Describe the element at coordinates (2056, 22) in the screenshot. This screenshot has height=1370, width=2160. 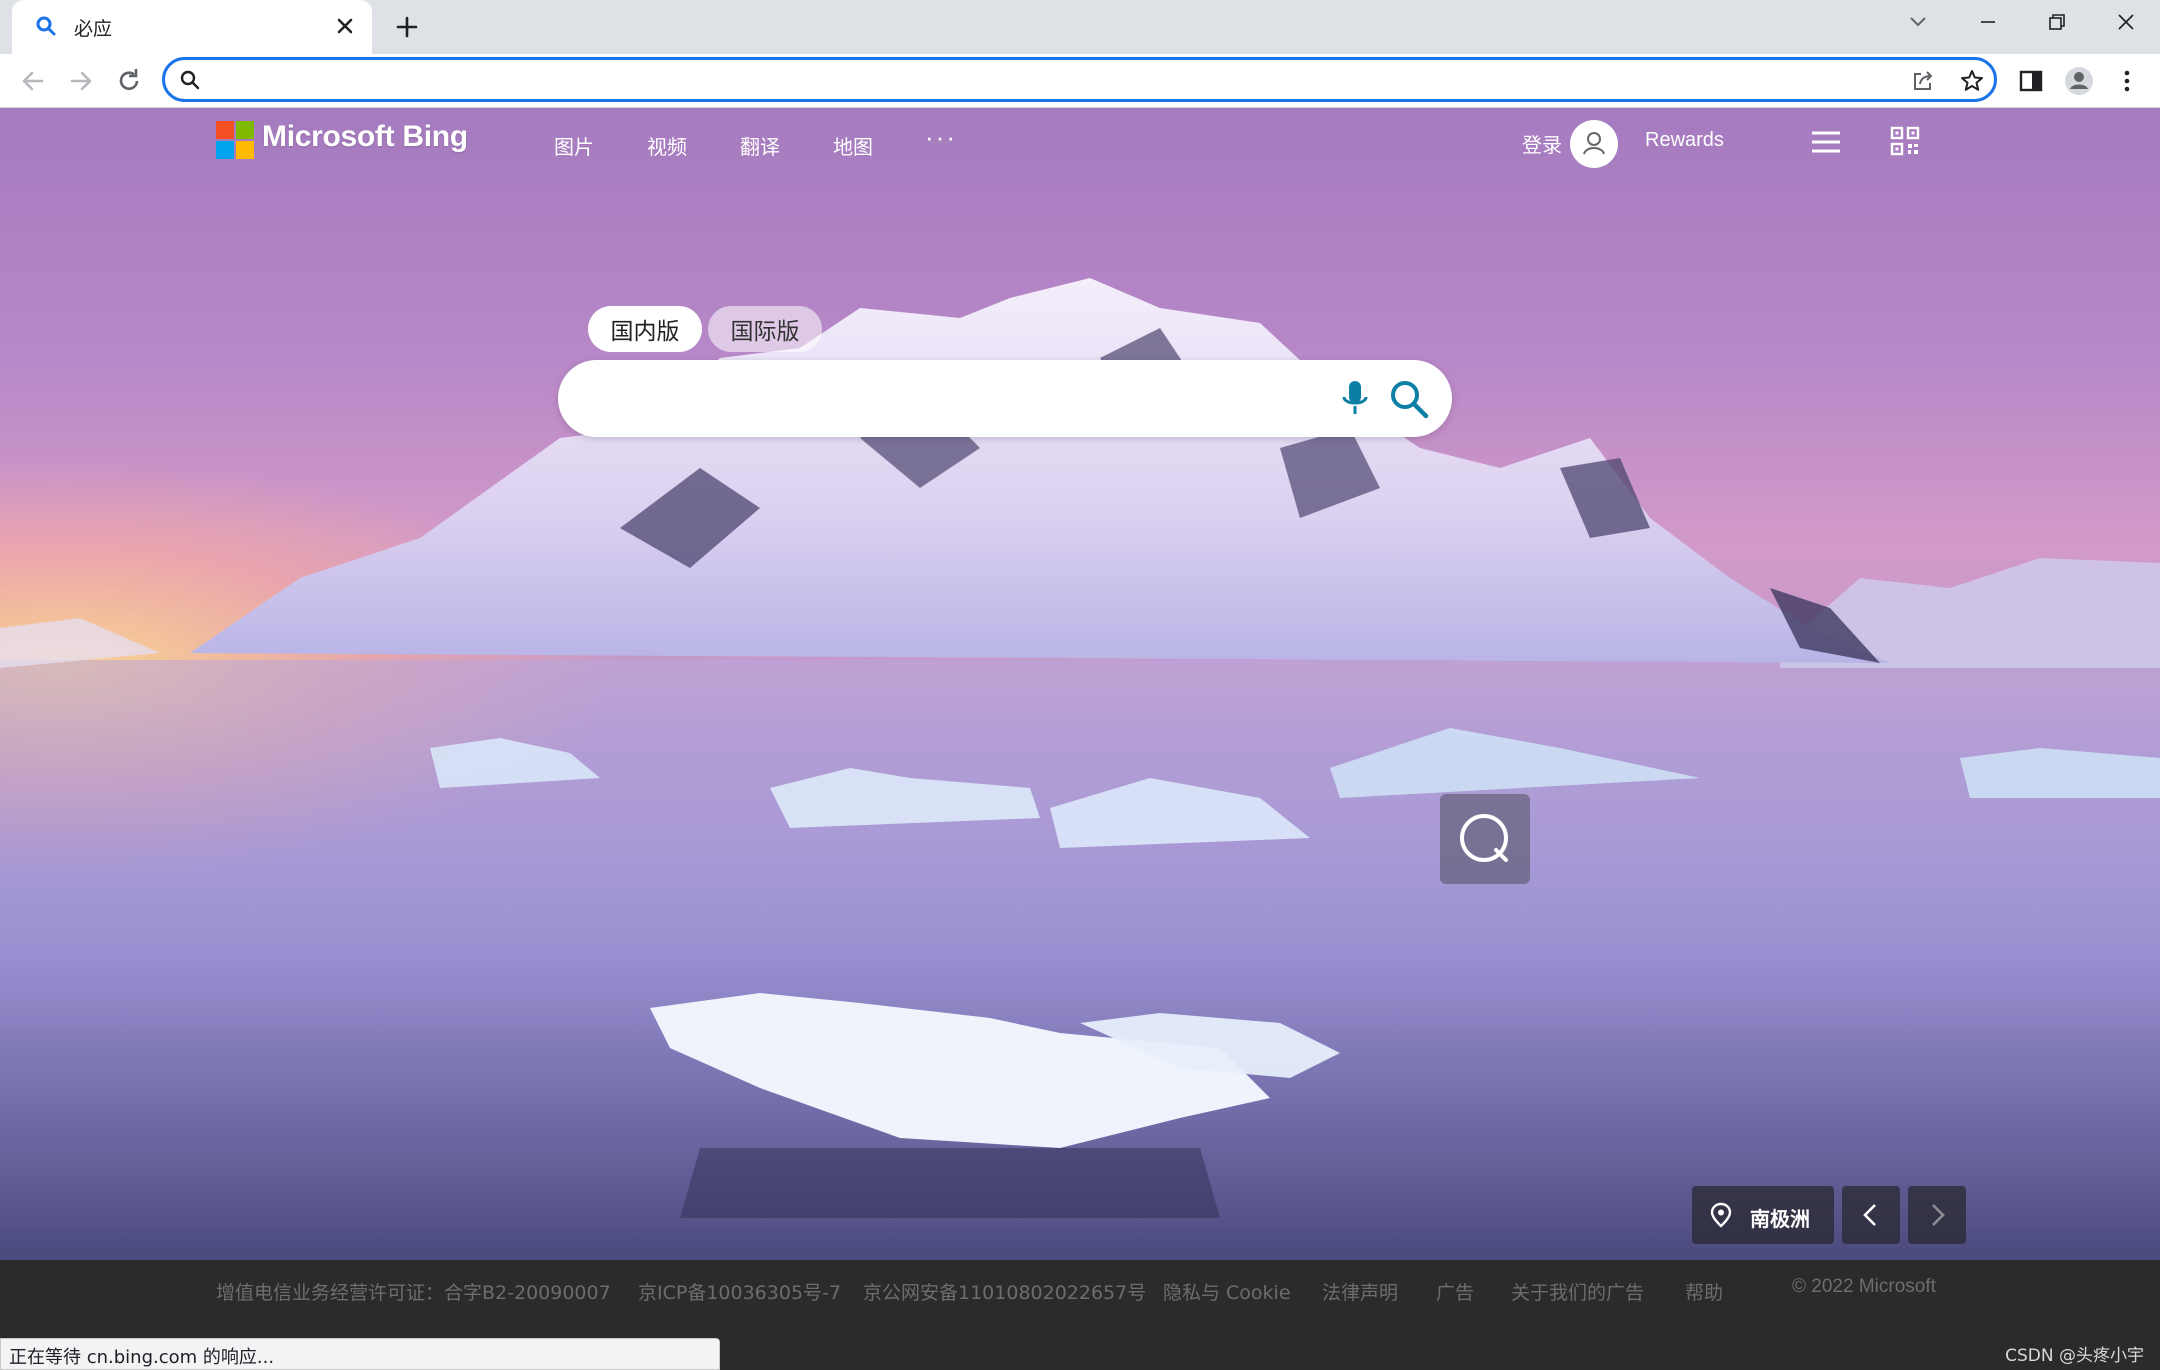
I see `restore-icon` at that location.